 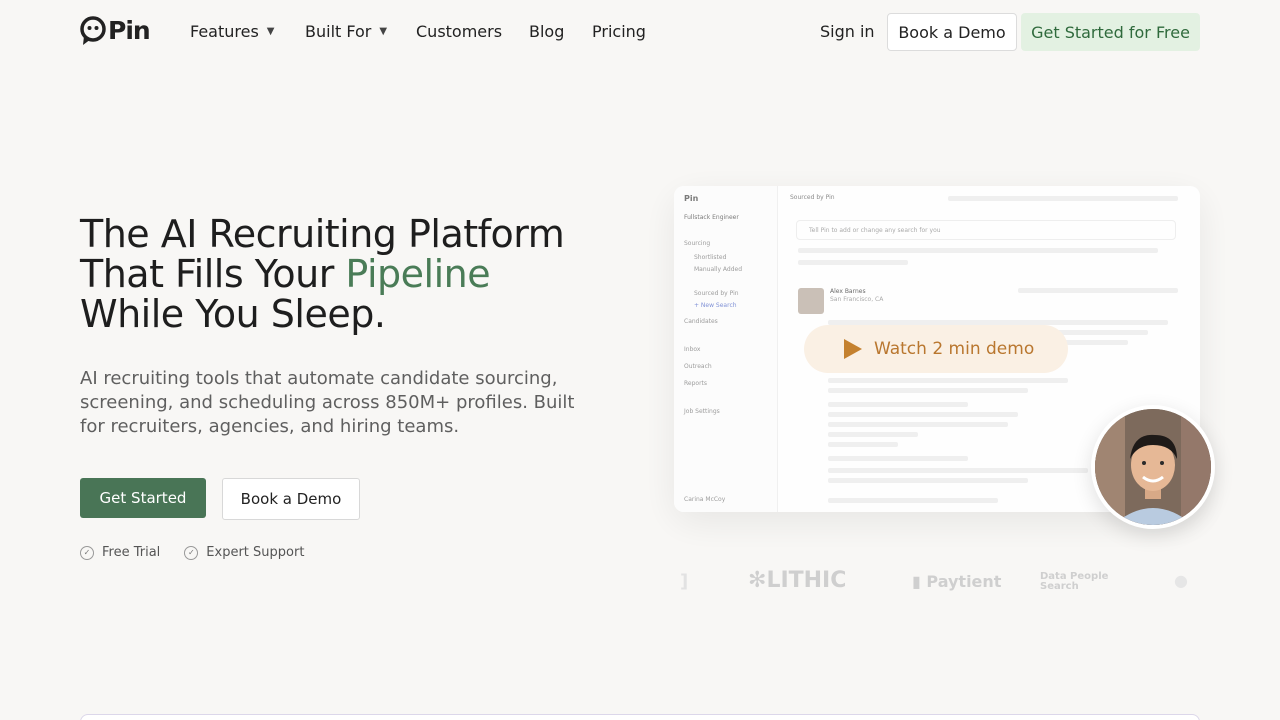 I want to click on person-illustration, so click(x=1153, y=467).